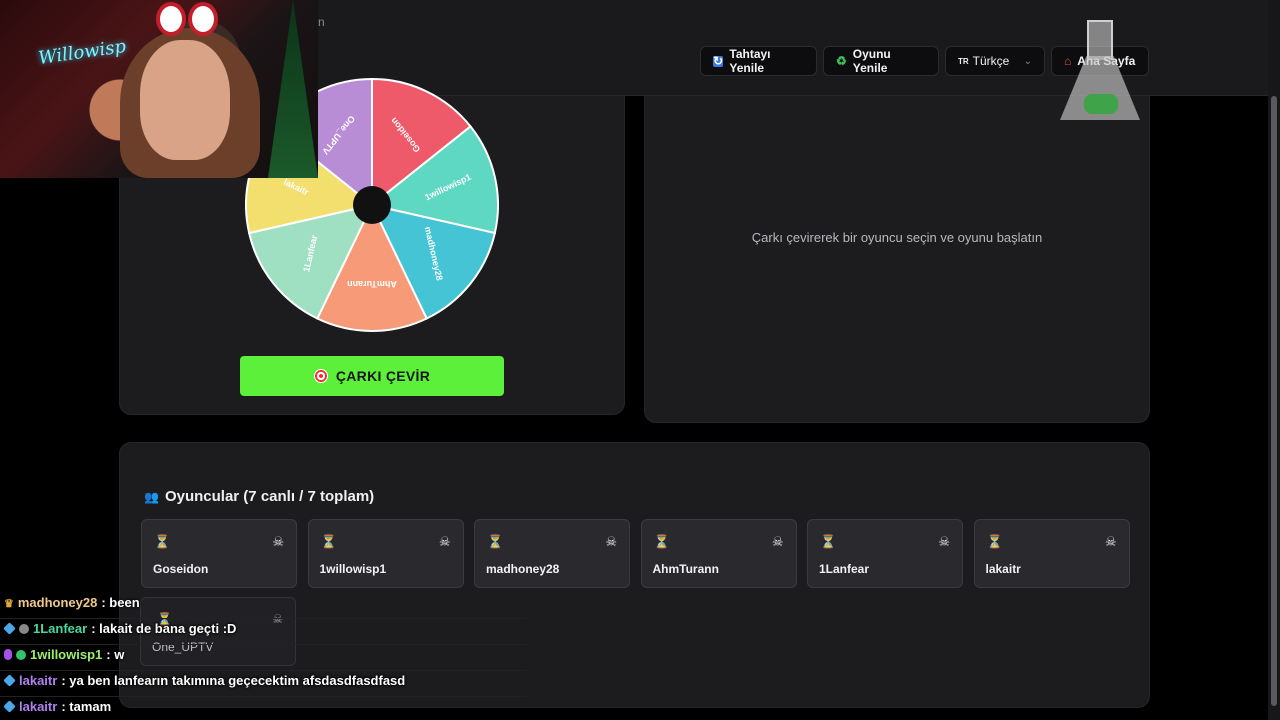  Describe the element at coordinates (120, 602) in the screenshot. I see `chat-text: : been` at that location.